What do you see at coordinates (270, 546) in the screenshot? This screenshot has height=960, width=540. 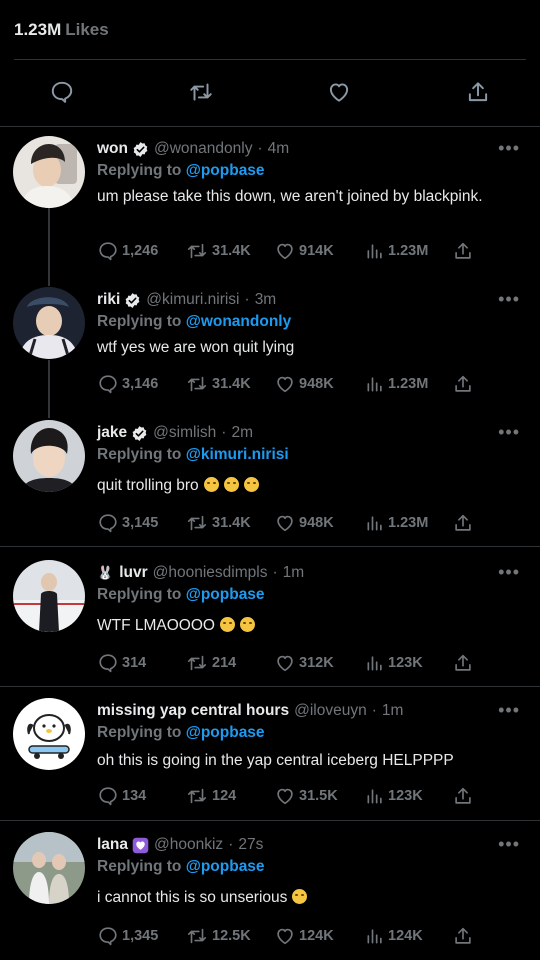 I see `divider` at bounding box center [270, 546].